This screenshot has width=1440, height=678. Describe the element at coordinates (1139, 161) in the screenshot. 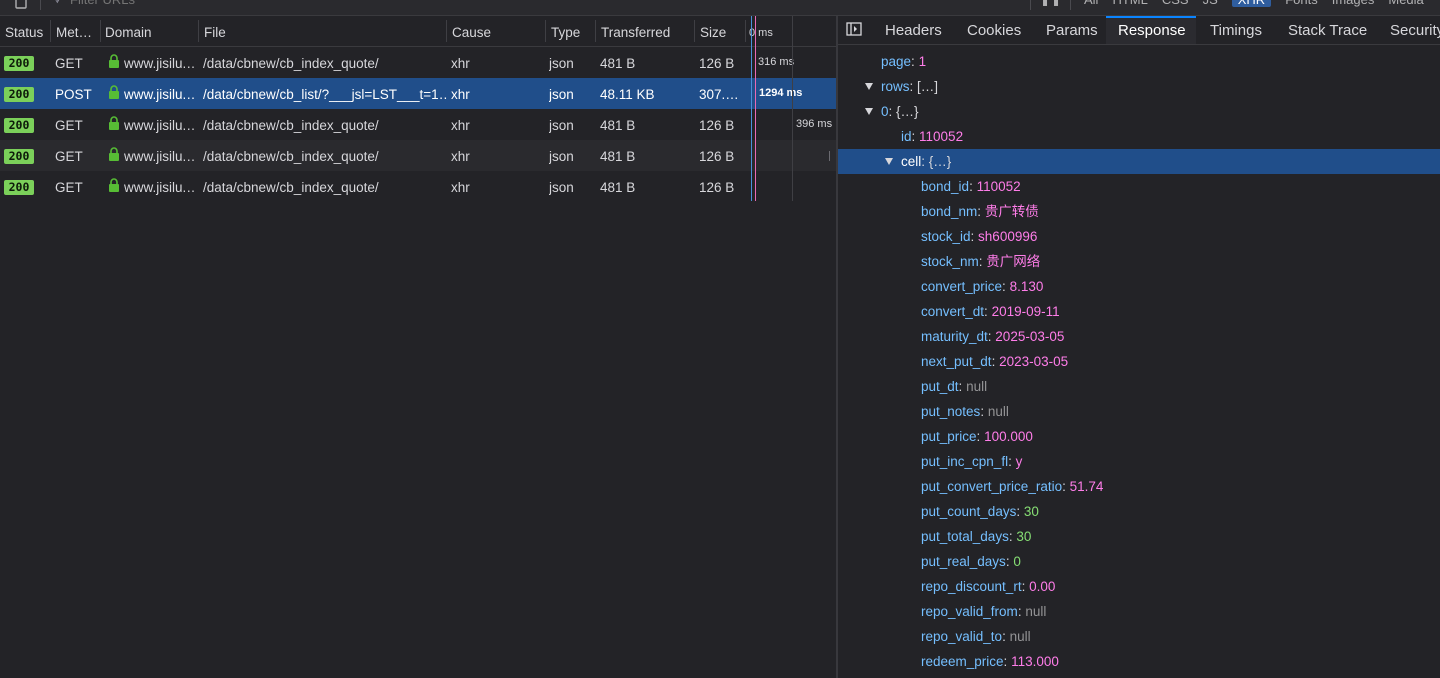

I see `json-node-cell: cell: {…}` at that location.